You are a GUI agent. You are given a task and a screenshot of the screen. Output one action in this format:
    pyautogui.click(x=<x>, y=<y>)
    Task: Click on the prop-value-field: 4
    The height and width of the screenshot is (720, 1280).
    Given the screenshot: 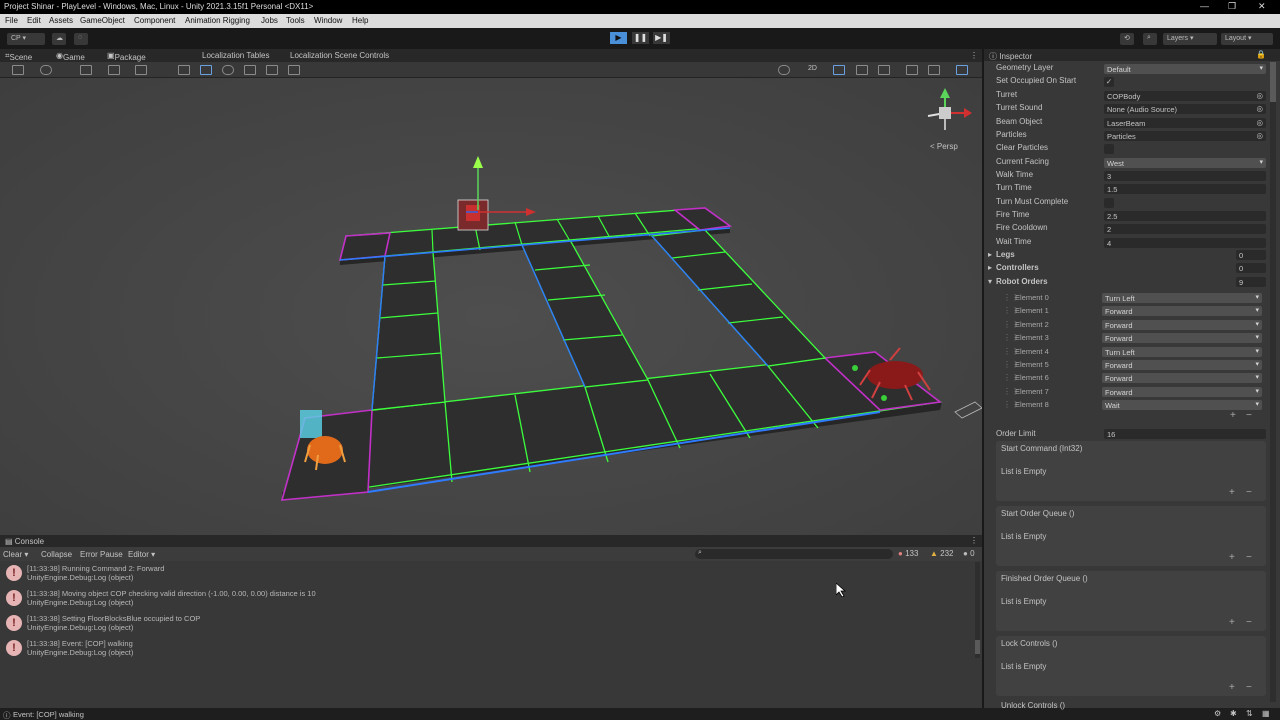 What is the action you would take?
    pyautogui.click(x=1185, y=243)
    